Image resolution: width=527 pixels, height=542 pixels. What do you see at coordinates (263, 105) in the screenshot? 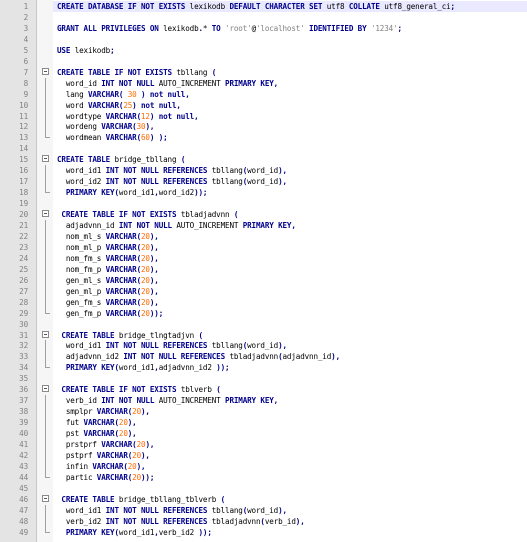
I see `code-line: 10 word VARCHAR(25) not null,` at bounding box center [263, 105].